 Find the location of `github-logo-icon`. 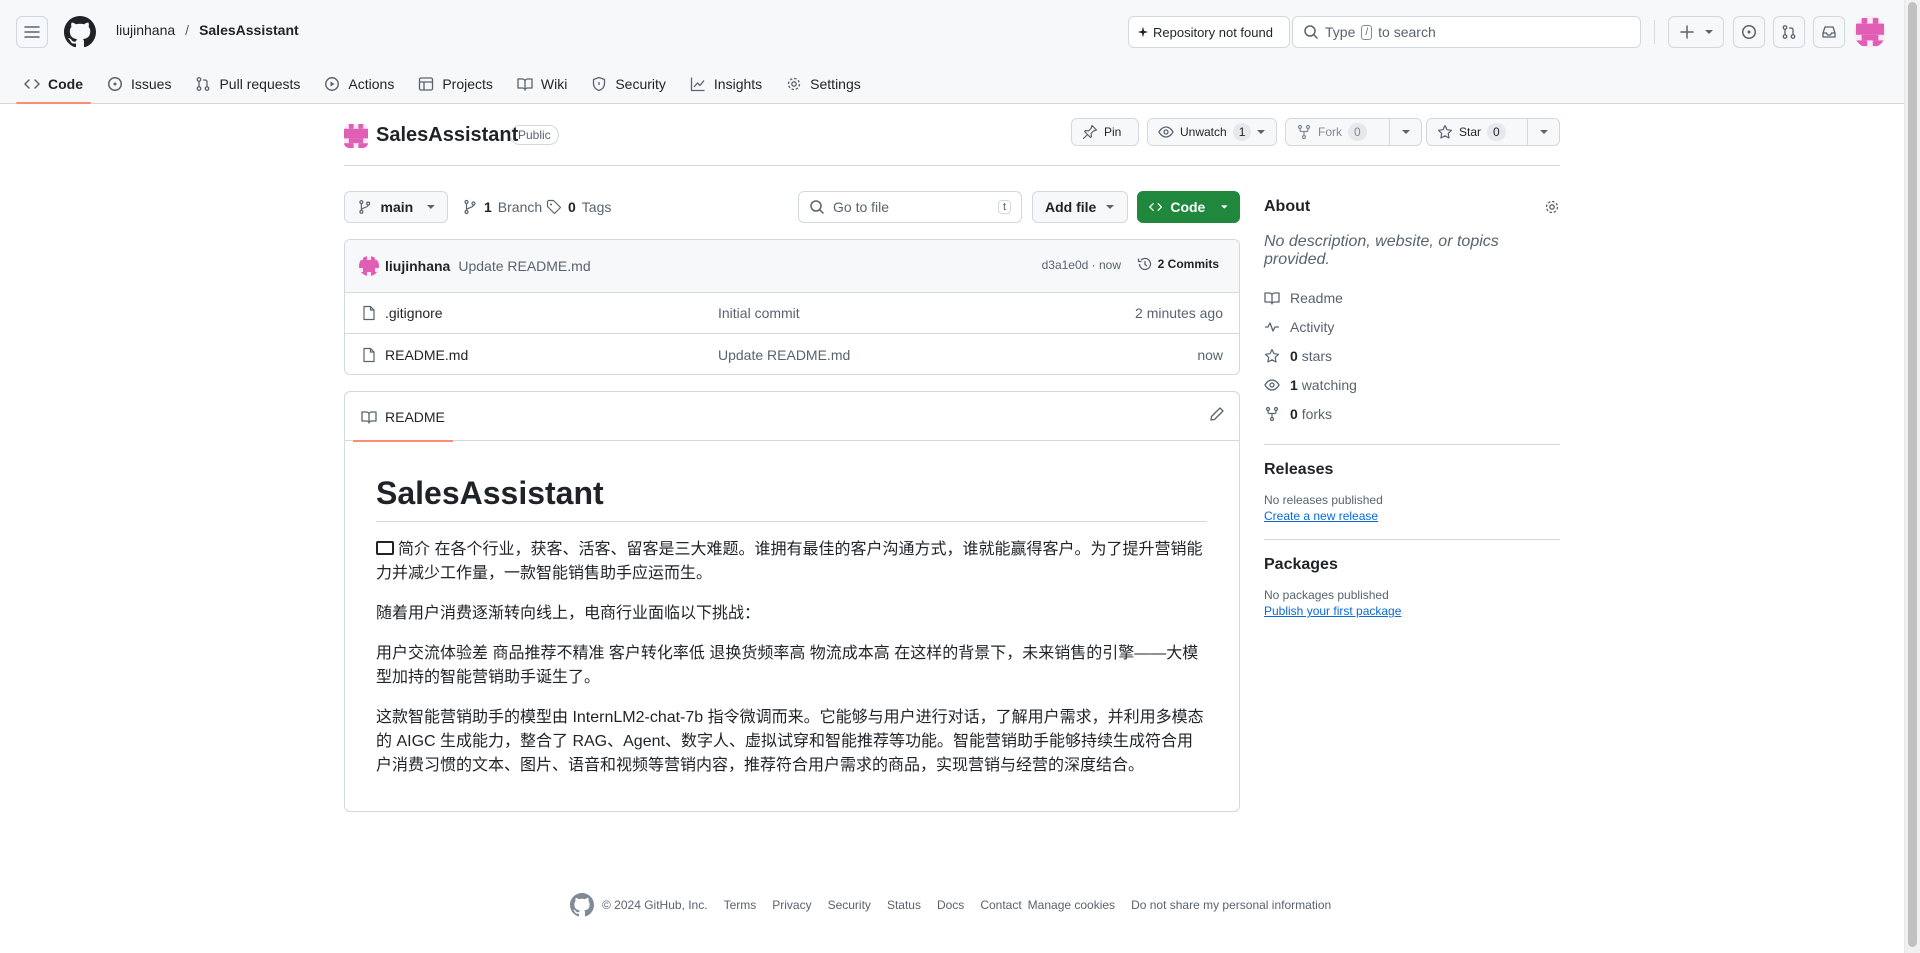

github-logo-icon is located at coordinates (80, 32).